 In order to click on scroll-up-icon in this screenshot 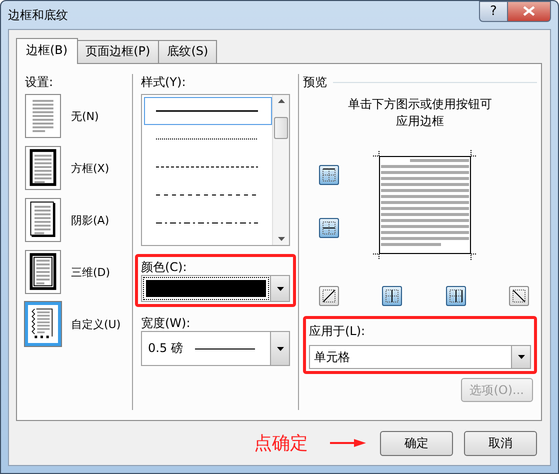, I will do `click(281, 101)`.